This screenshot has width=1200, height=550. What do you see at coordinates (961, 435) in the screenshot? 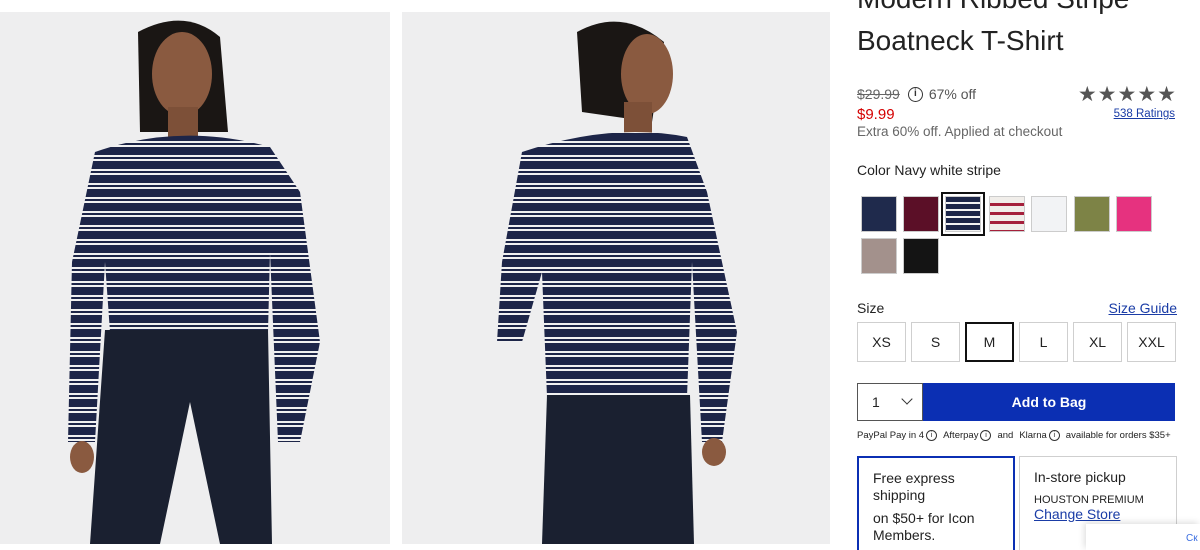
I see `afterpay-label: Afterpay` at bounding box center [961, 435].